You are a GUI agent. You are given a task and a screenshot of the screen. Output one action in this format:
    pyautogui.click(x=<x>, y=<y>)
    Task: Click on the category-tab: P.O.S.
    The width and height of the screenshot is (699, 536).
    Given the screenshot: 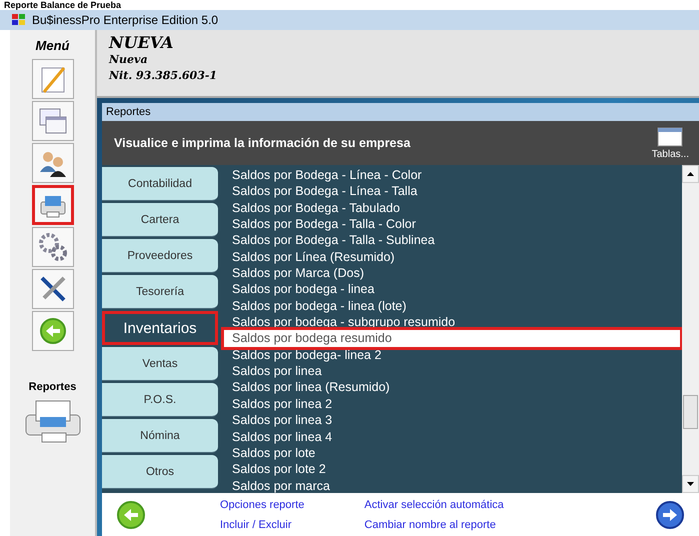 What is the action you would take?
    pyautogui.click(x=160, y=400)
    